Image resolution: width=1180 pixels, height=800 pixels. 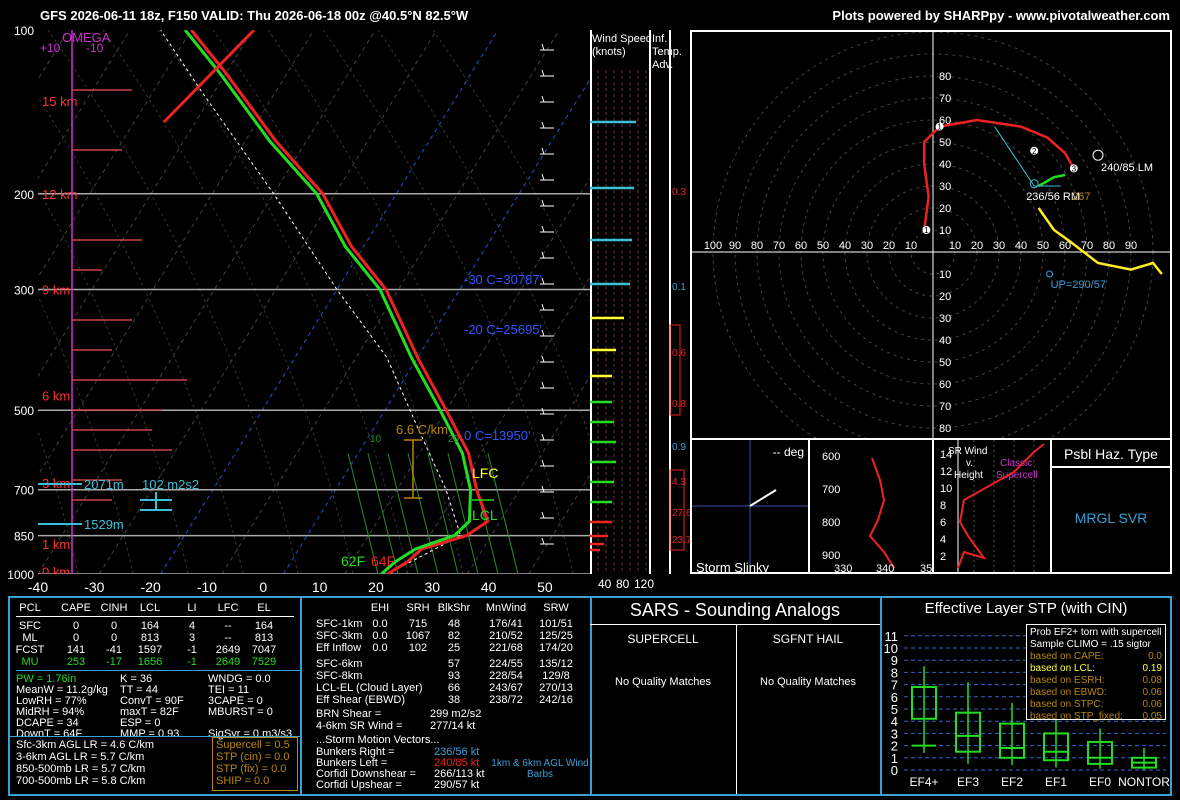 What do you see at coordinates (1081, 197) in the screenshot?
I see `mean-wind-label: 267` at bounding box center [1081, 197].